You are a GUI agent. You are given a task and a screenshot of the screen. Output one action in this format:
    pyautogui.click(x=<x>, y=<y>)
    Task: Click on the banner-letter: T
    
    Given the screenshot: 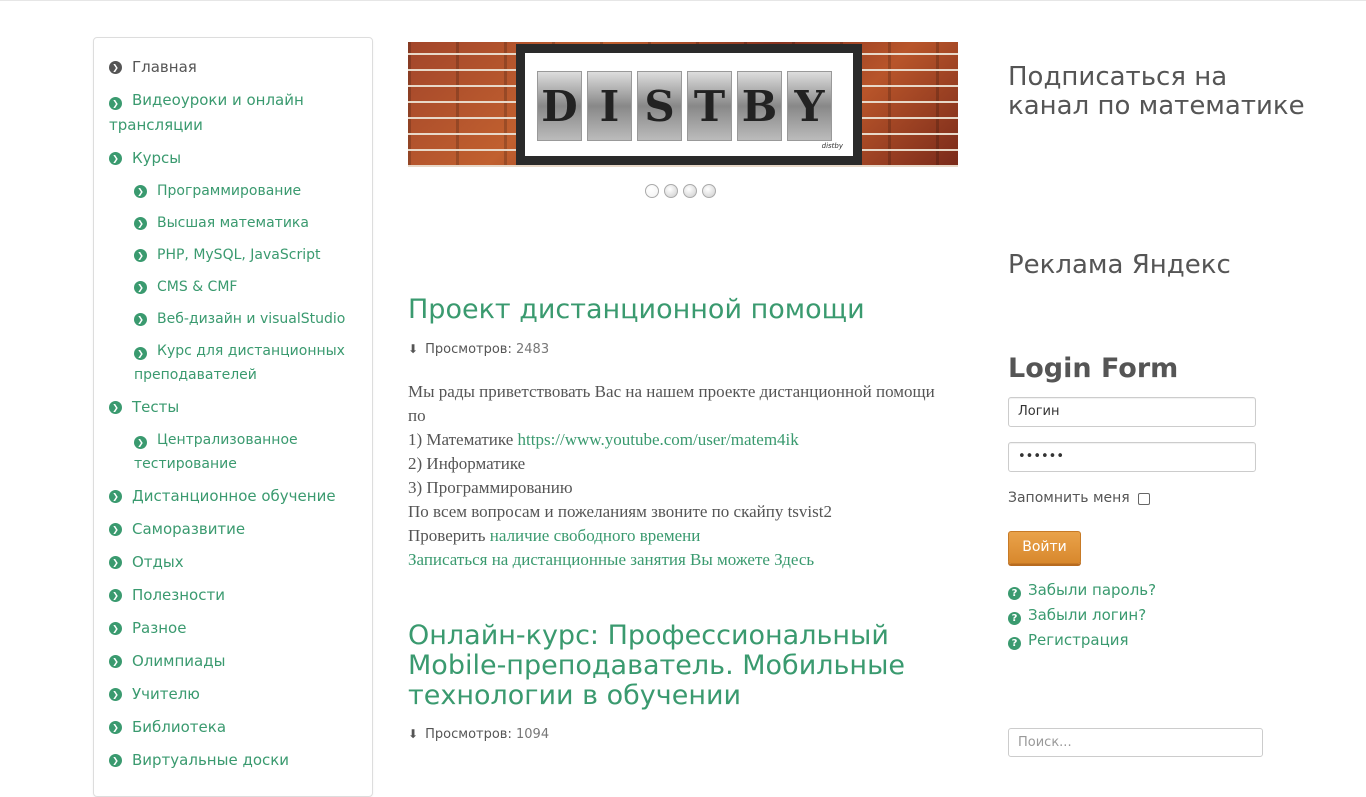 What is the action you would take?
    pyautogui.click(x=709, y=106)
    